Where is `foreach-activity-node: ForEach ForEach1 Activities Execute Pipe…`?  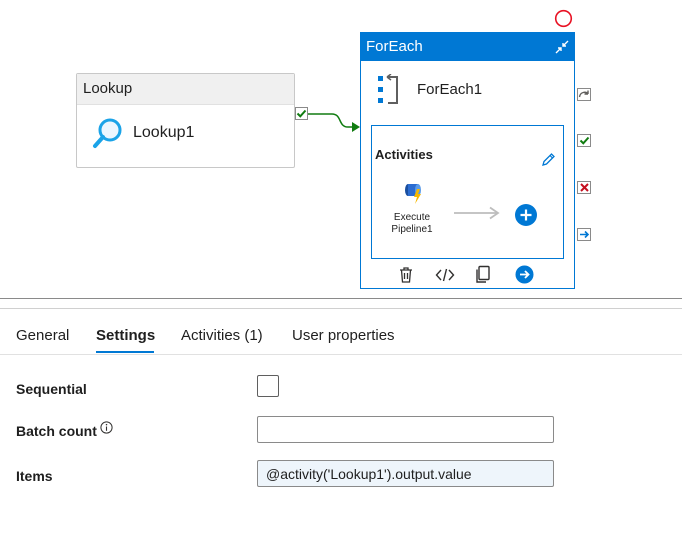 foreach-activity-node: ForEach ForEach1 Activities Execute Pipe… is located at coordinates (467, 160).